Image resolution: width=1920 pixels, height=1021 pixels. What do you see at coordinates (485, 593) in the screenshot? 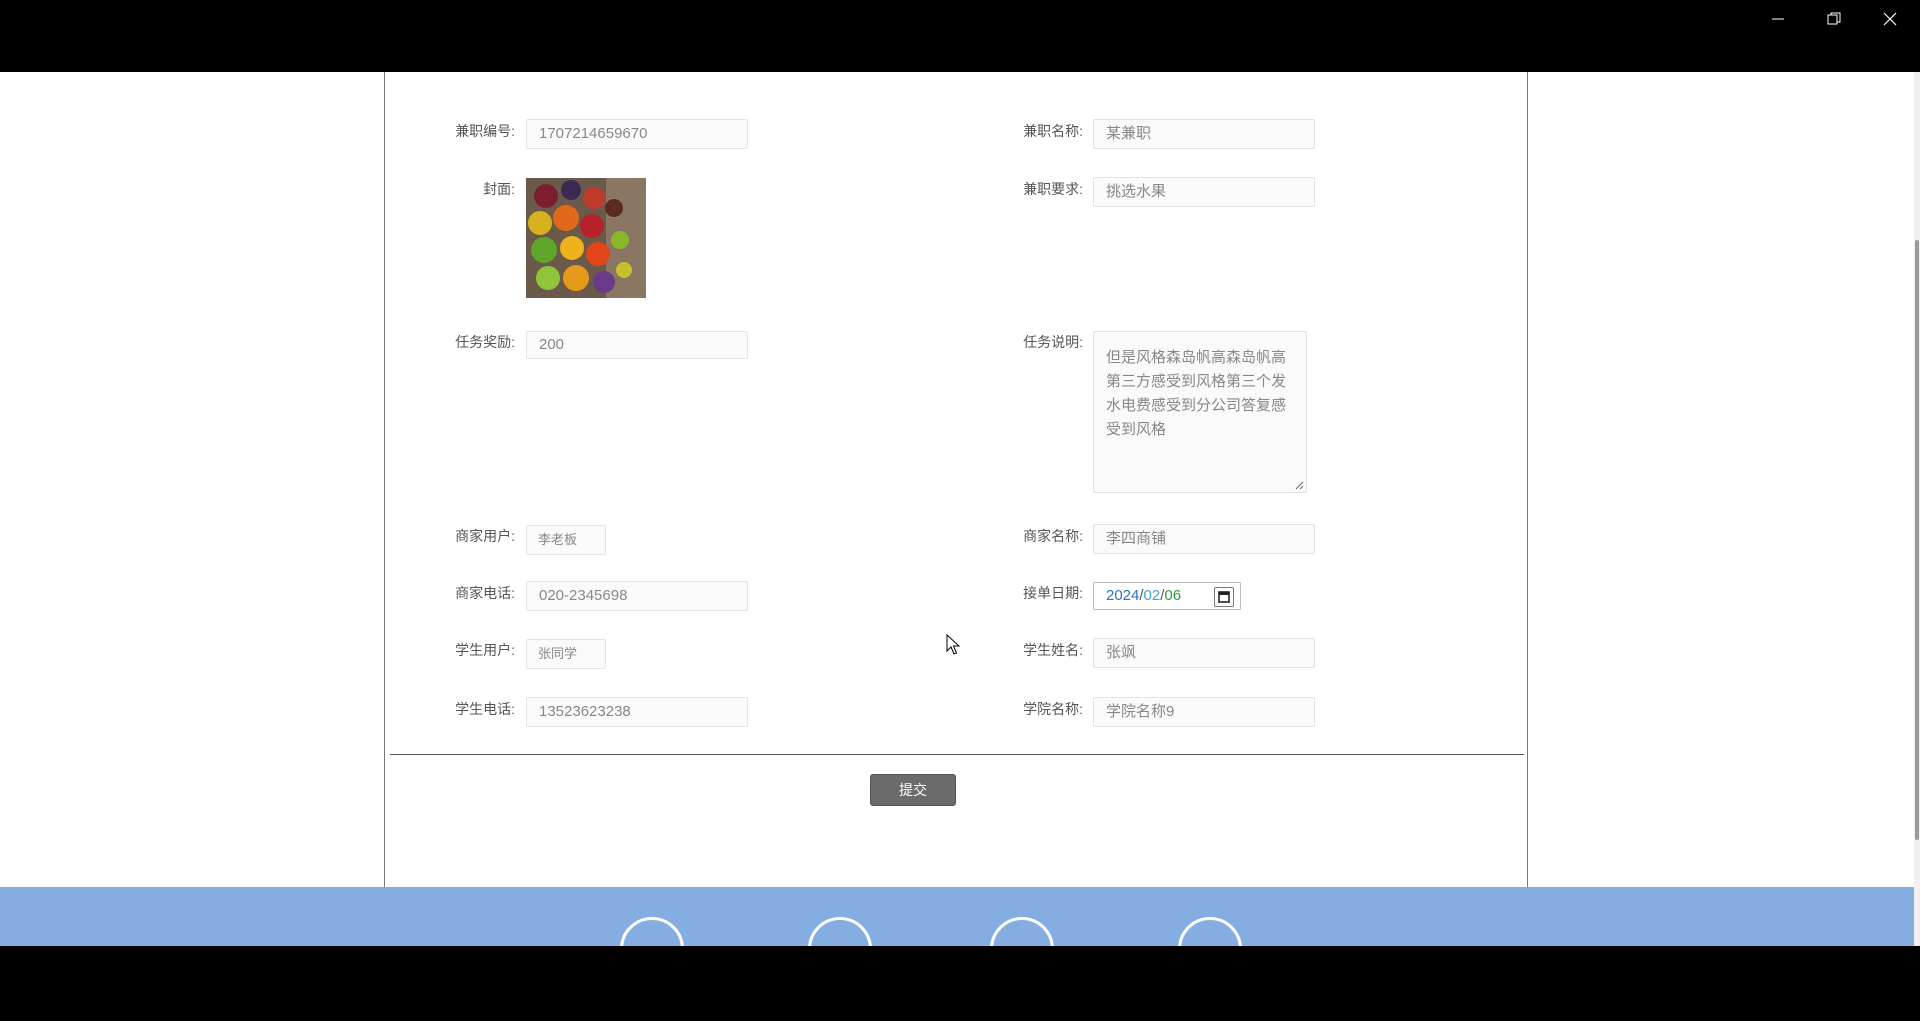
I see `merchant-phone-label: 商家电话:` at bounding box center [485, 593].